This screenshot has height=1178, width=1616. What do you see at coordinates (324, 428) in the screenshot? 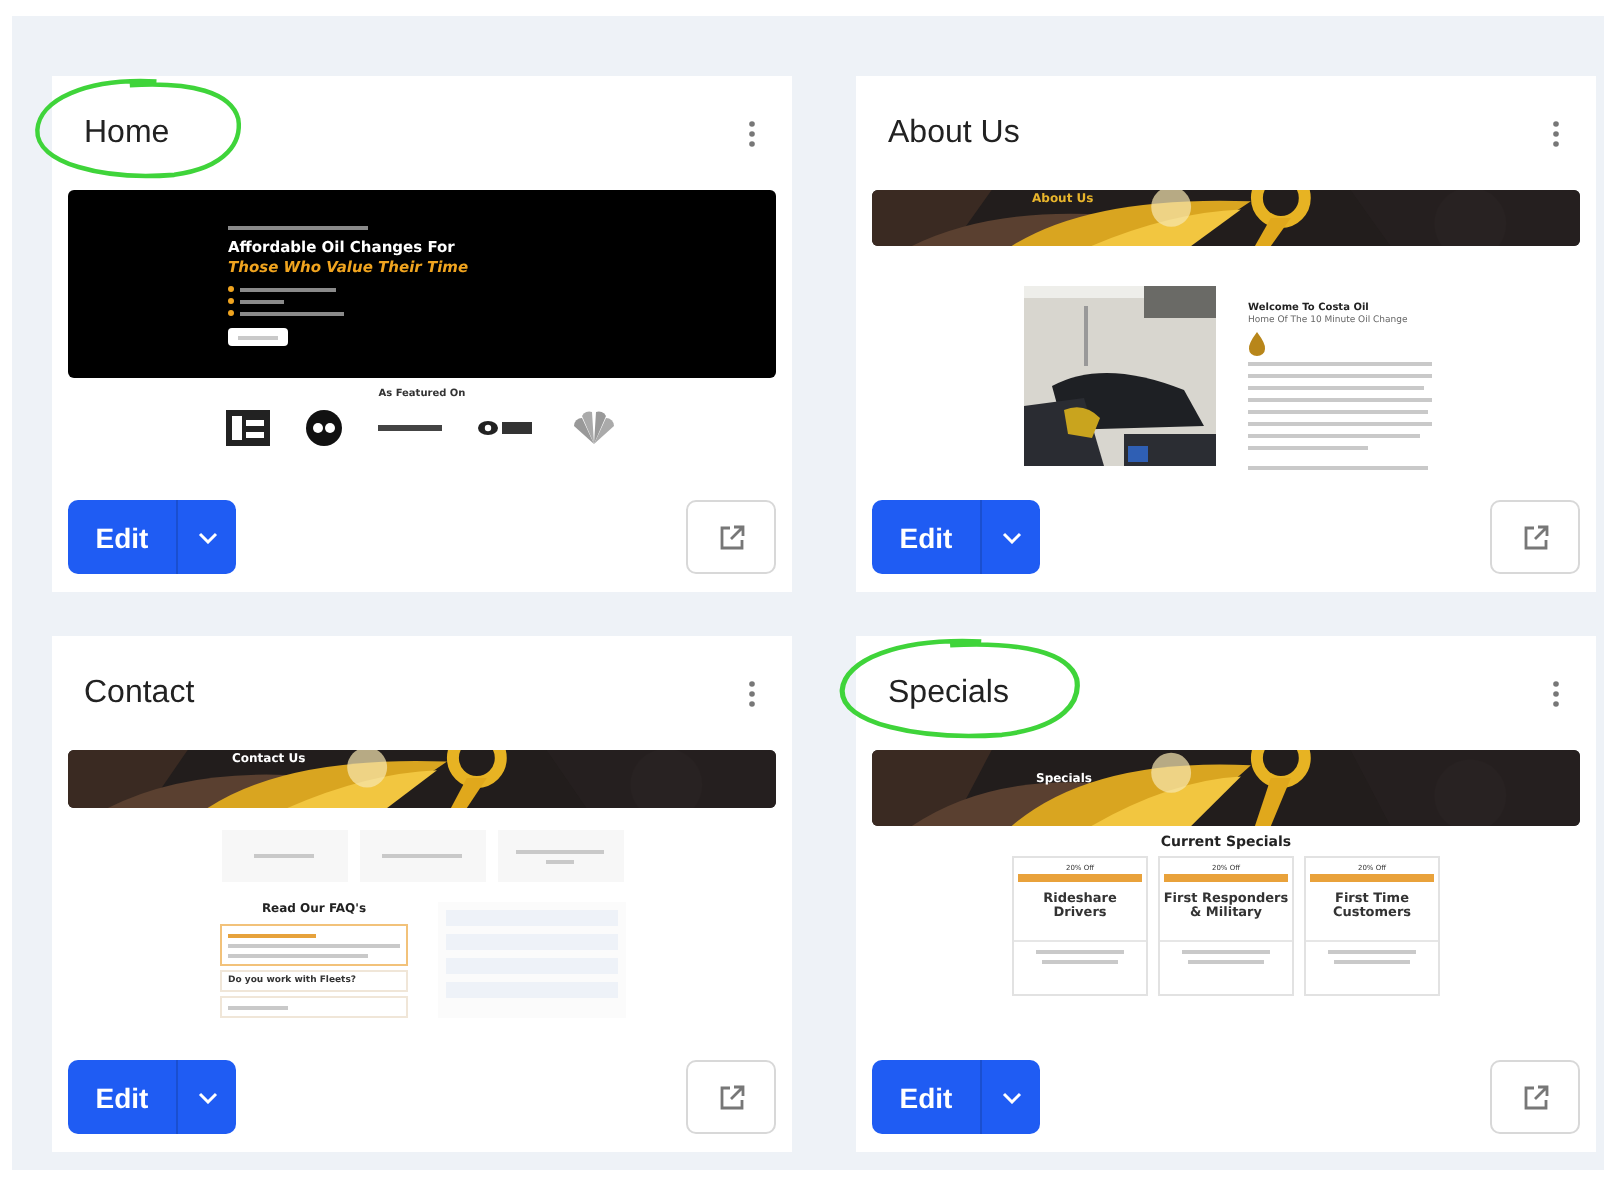
I see `circle-logo-icon` at bounding box center [324, 428].